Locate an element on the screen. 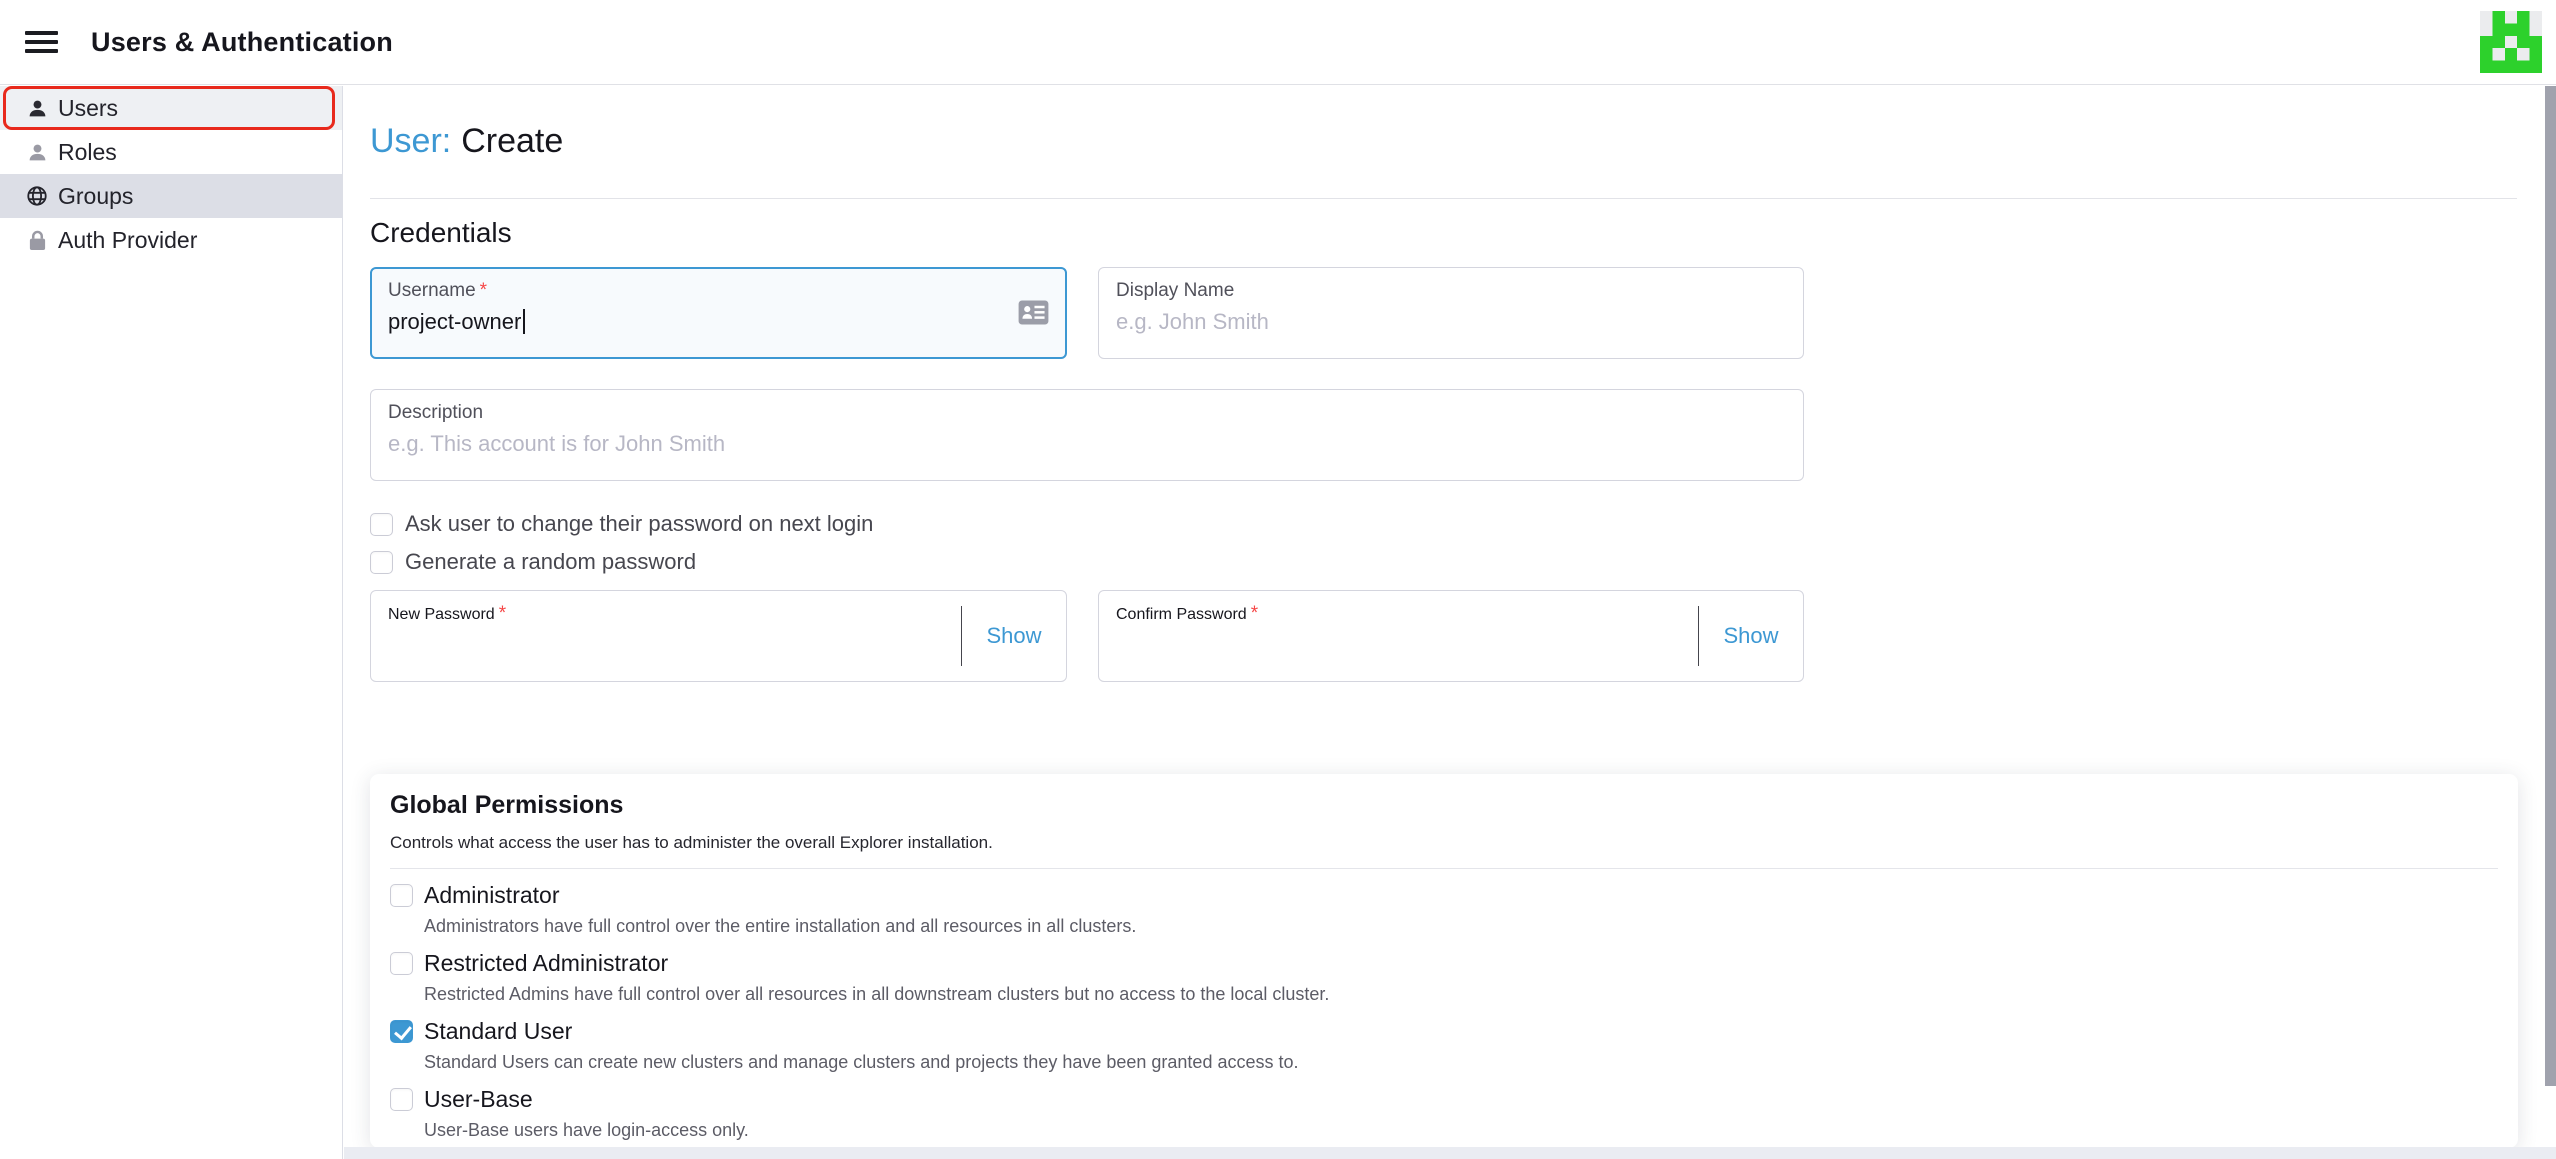 Image resolution: width=2556 pixels, height=1159 pixels. user-base-label: User-Base is located at coordinates (478, 1099).